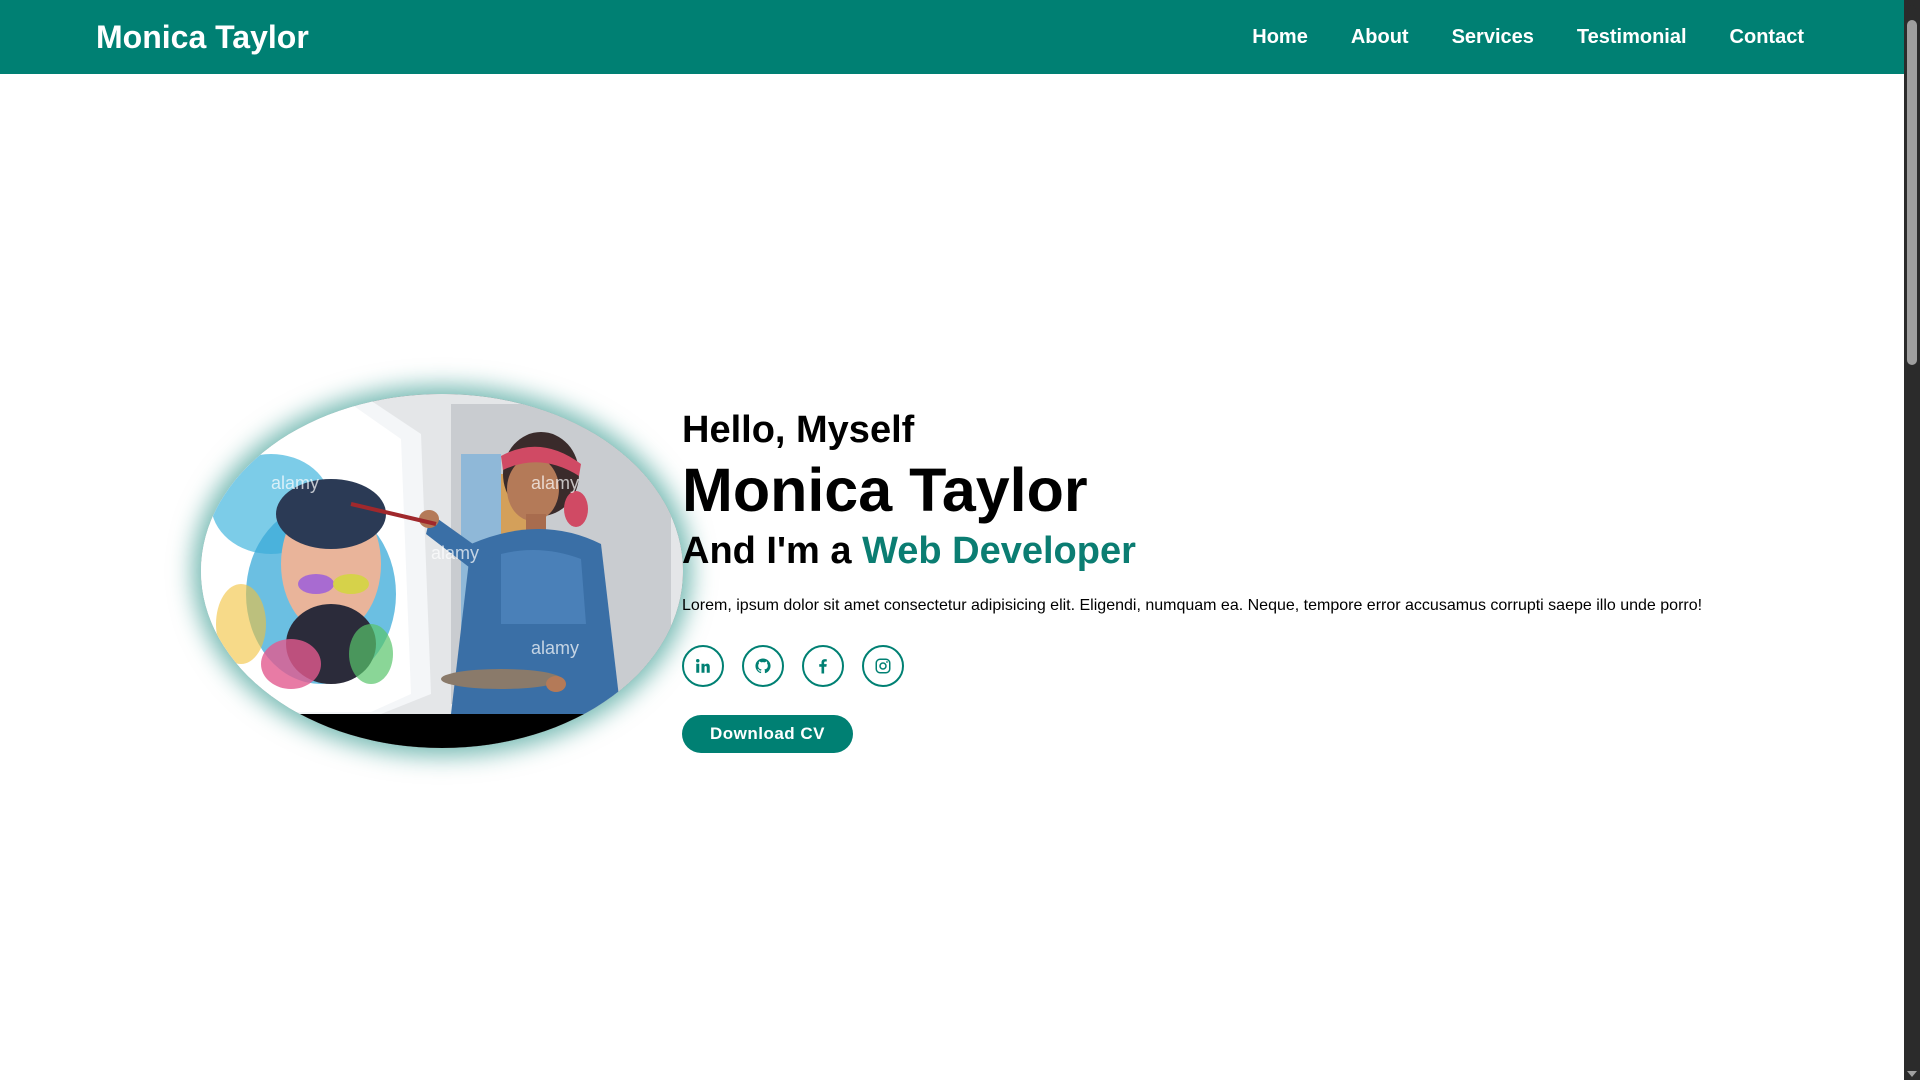  What do you see at coordinates (442, 571) in the screenshot?
I see `profile-image: alamy alamy alamy alamy` at bounding box center [442, 571].